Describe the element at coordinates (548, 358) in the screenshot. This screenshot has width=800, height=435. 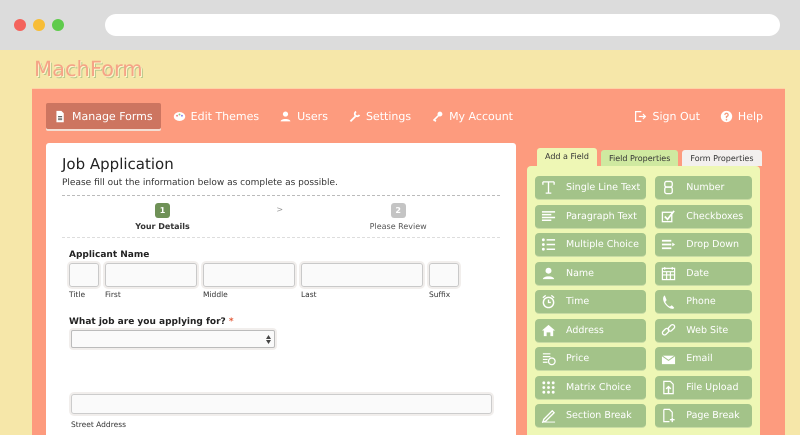
I see `price-icon` at that location.